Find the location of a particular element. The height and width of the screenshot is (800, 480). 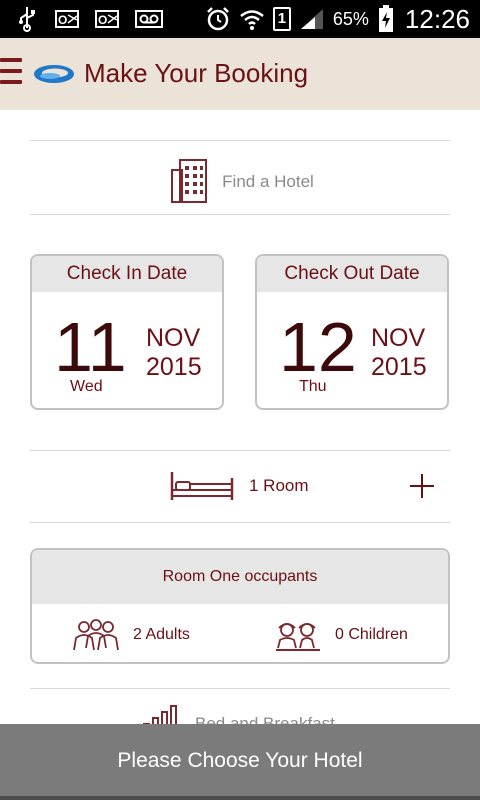

room-count-row: 1 Room is located at coordinates (240, 486).